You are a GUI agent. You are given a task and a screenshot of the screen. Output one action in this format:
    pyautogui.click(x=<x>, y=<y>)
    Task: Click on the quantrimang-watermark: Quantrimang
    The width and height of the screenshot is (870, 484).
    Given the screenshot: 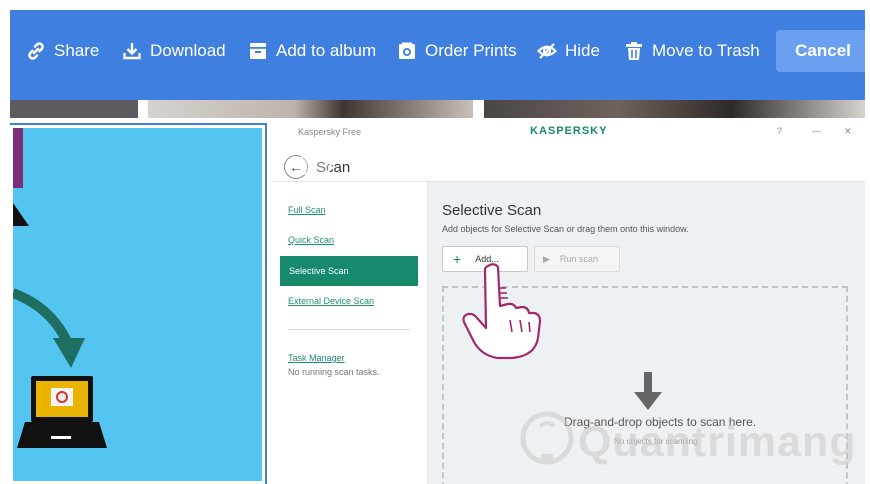 What is the action you would take?
    pyautogui.click(x=687, y=444)
    